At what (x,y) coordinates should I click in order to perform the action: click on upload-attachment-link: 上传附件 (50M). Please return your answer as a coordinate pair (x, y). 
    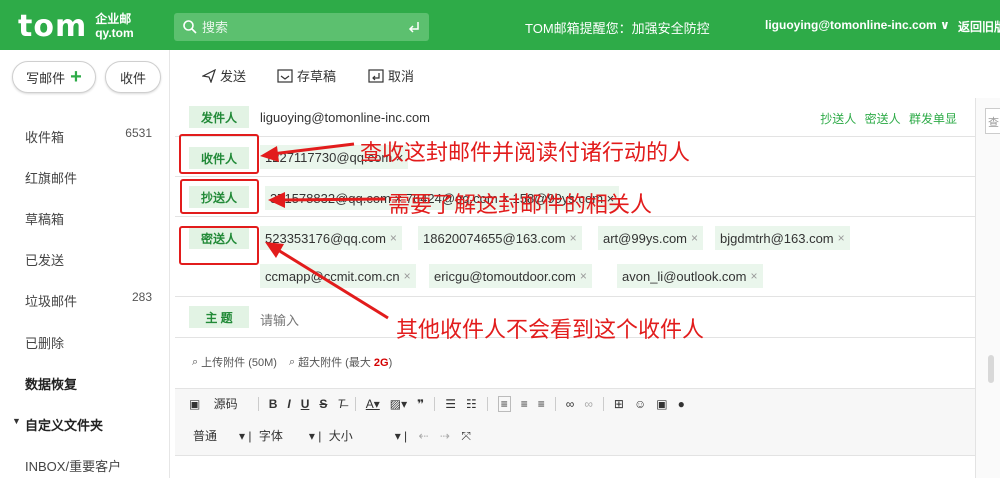
    Looking at the image, I should click on (239, 362).